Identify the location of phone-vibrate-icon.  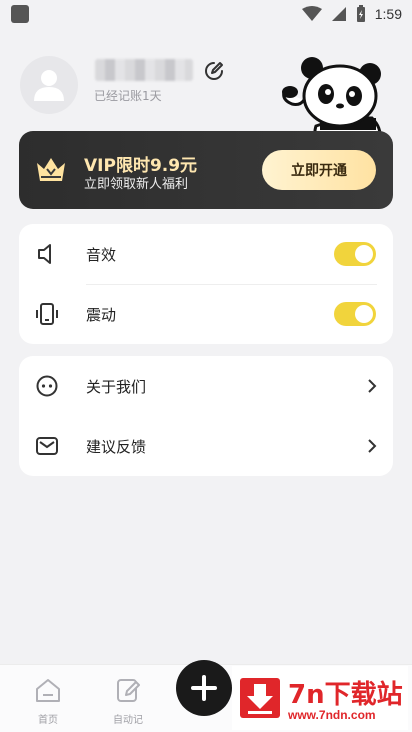
(47, 314).